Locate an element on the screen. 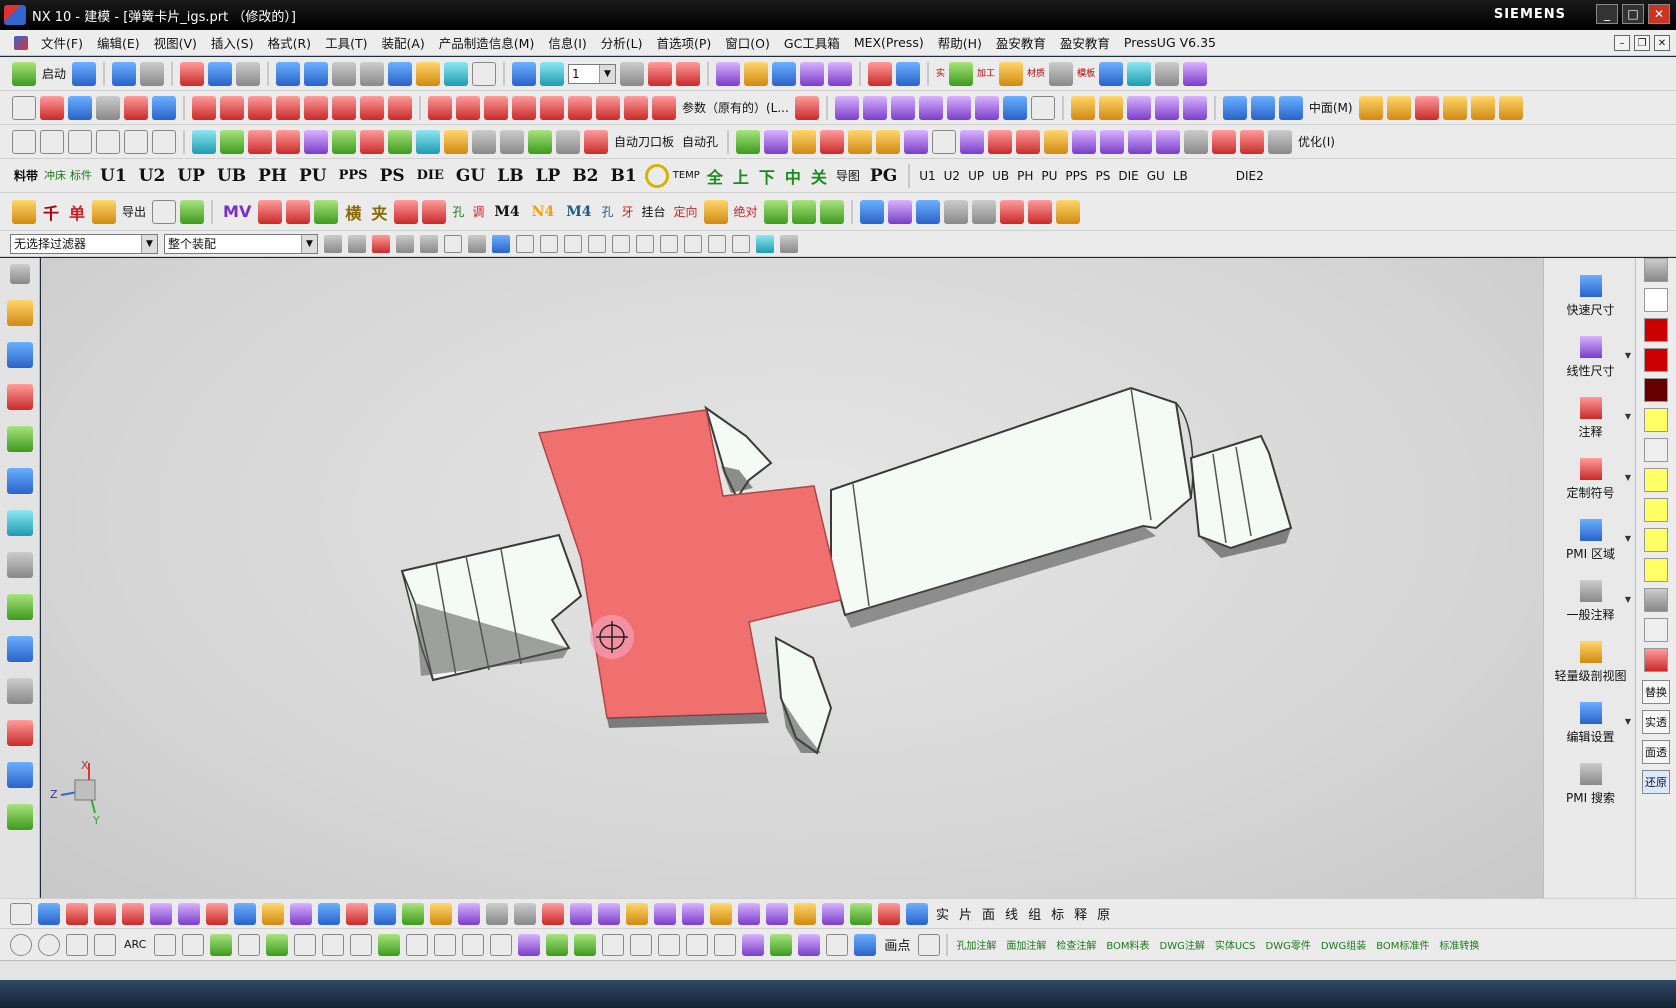 Image resolution: width=1676 pixels, height=1008 pixels. reuse-library-icon is located at coordinates (19, 439).